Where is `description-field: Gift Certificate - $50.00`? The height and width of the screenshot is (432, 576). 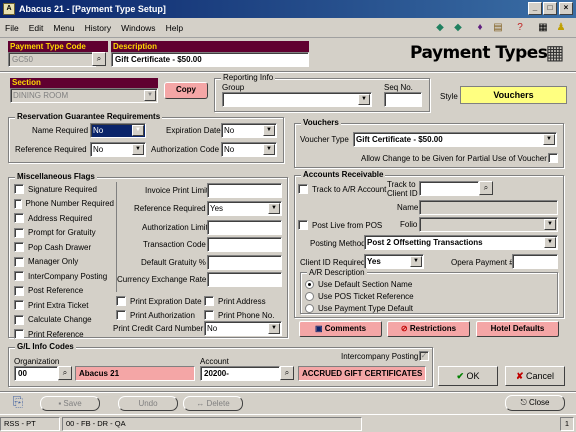
description-field: Gift Certificate - $50.00 is located at coordinates (210, 59).